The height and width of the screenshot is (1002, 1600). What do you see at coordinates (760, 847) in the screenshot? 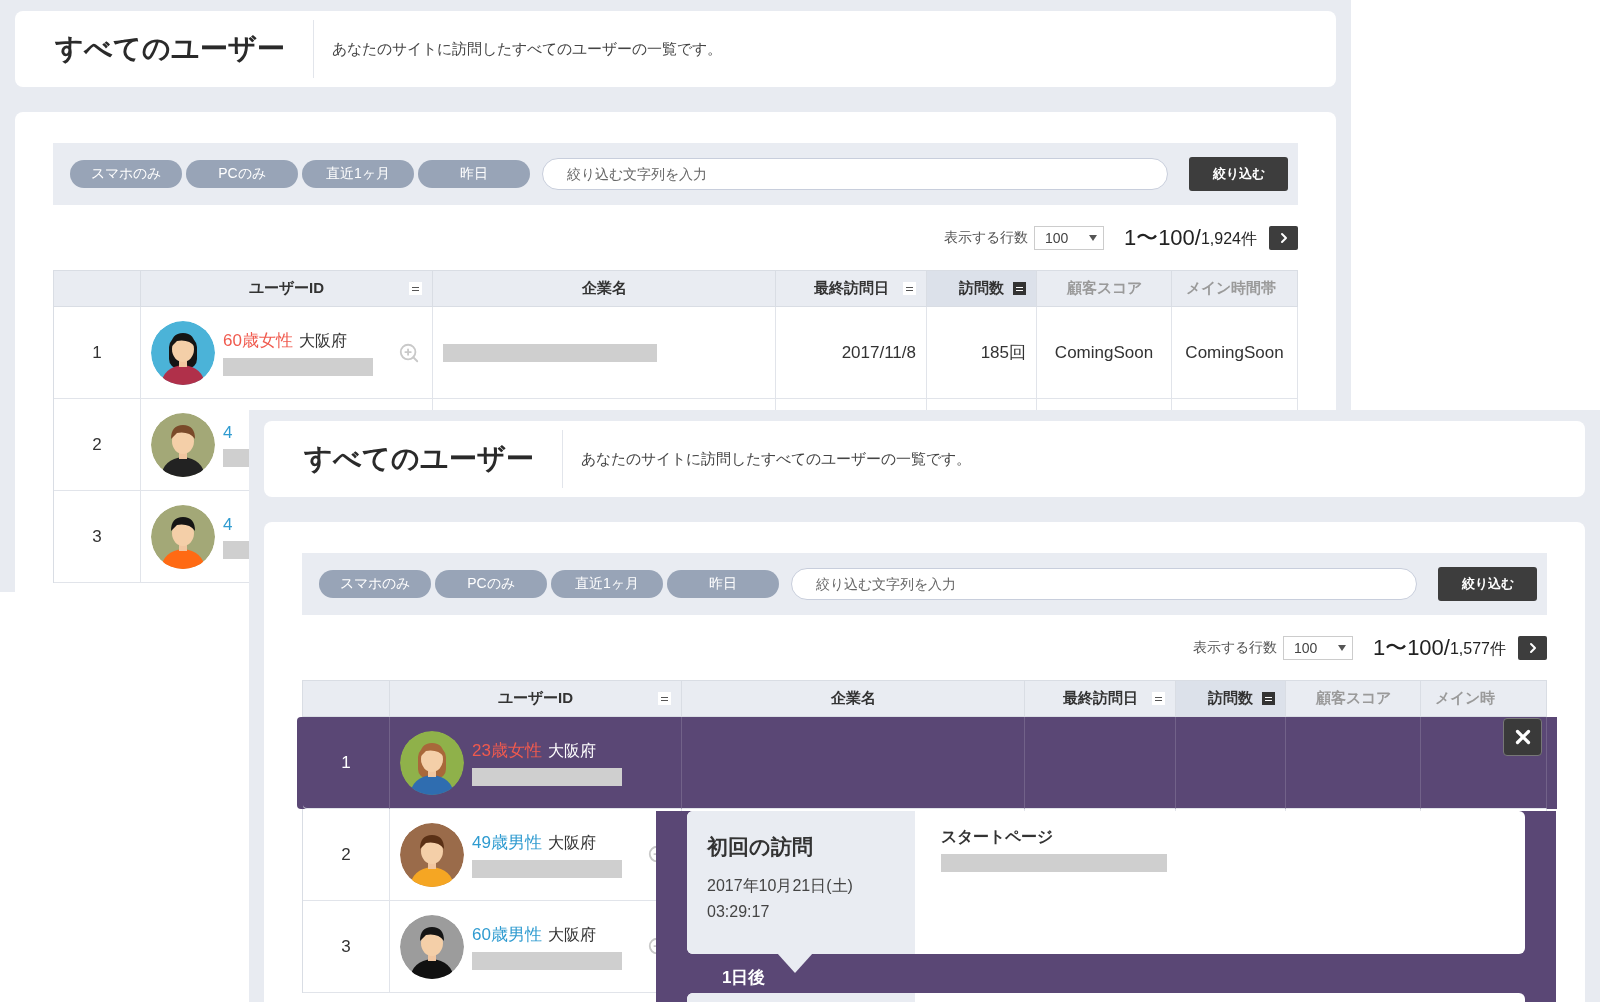
I see `visit-title: 初回の訪問` at bounding box center [760, 847].